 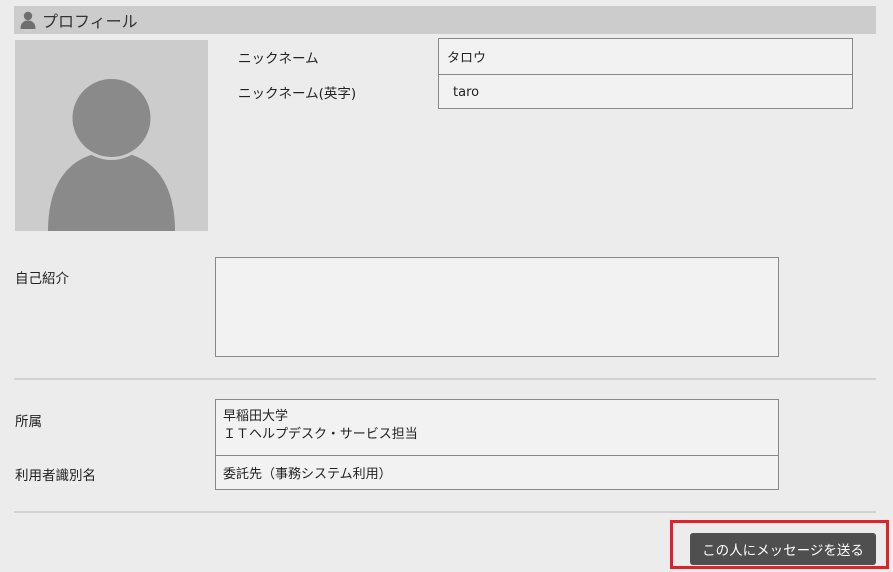 I want to click on affiliation-label: 所属, so click(x=28, y=422).